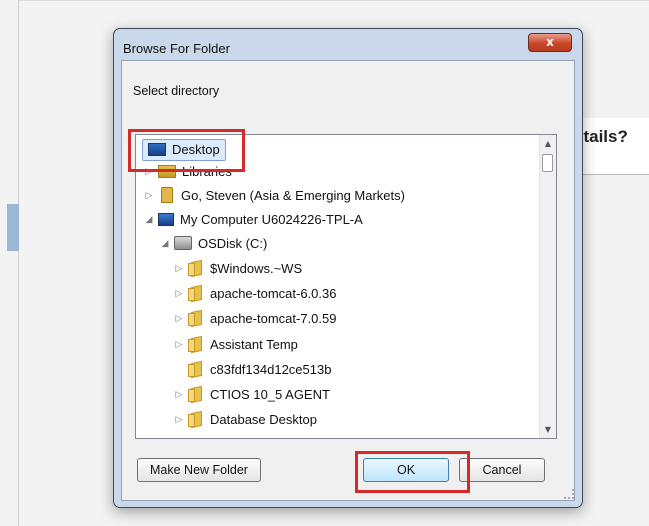 Image resolution: width=649 pixels, height=526 pixels. Describe the element at coordinates (167, 195) in the screenshot. I see `user-folder-icon` at that location.